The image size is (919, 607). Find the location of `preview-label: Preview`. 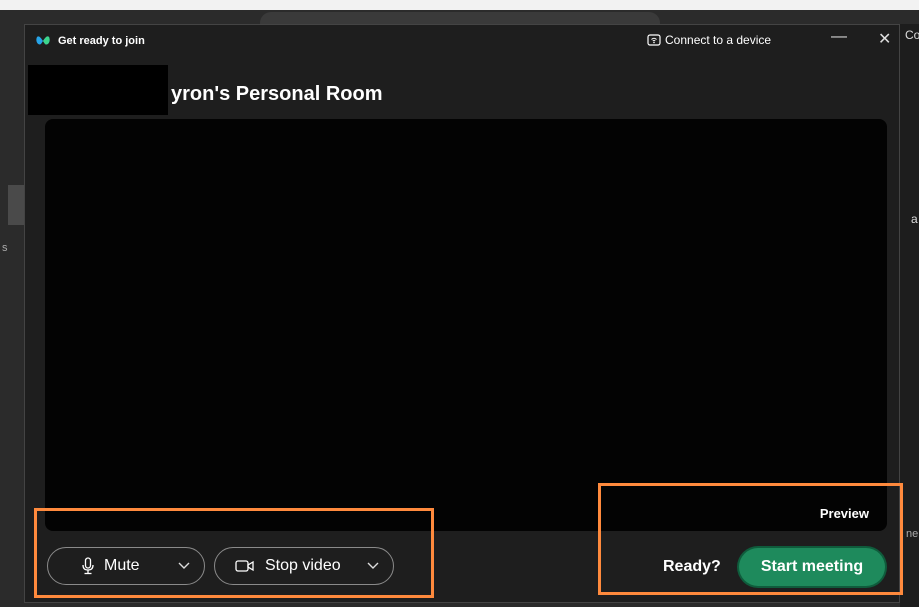

preview-label: Preview is located at coordinates (844, 513).